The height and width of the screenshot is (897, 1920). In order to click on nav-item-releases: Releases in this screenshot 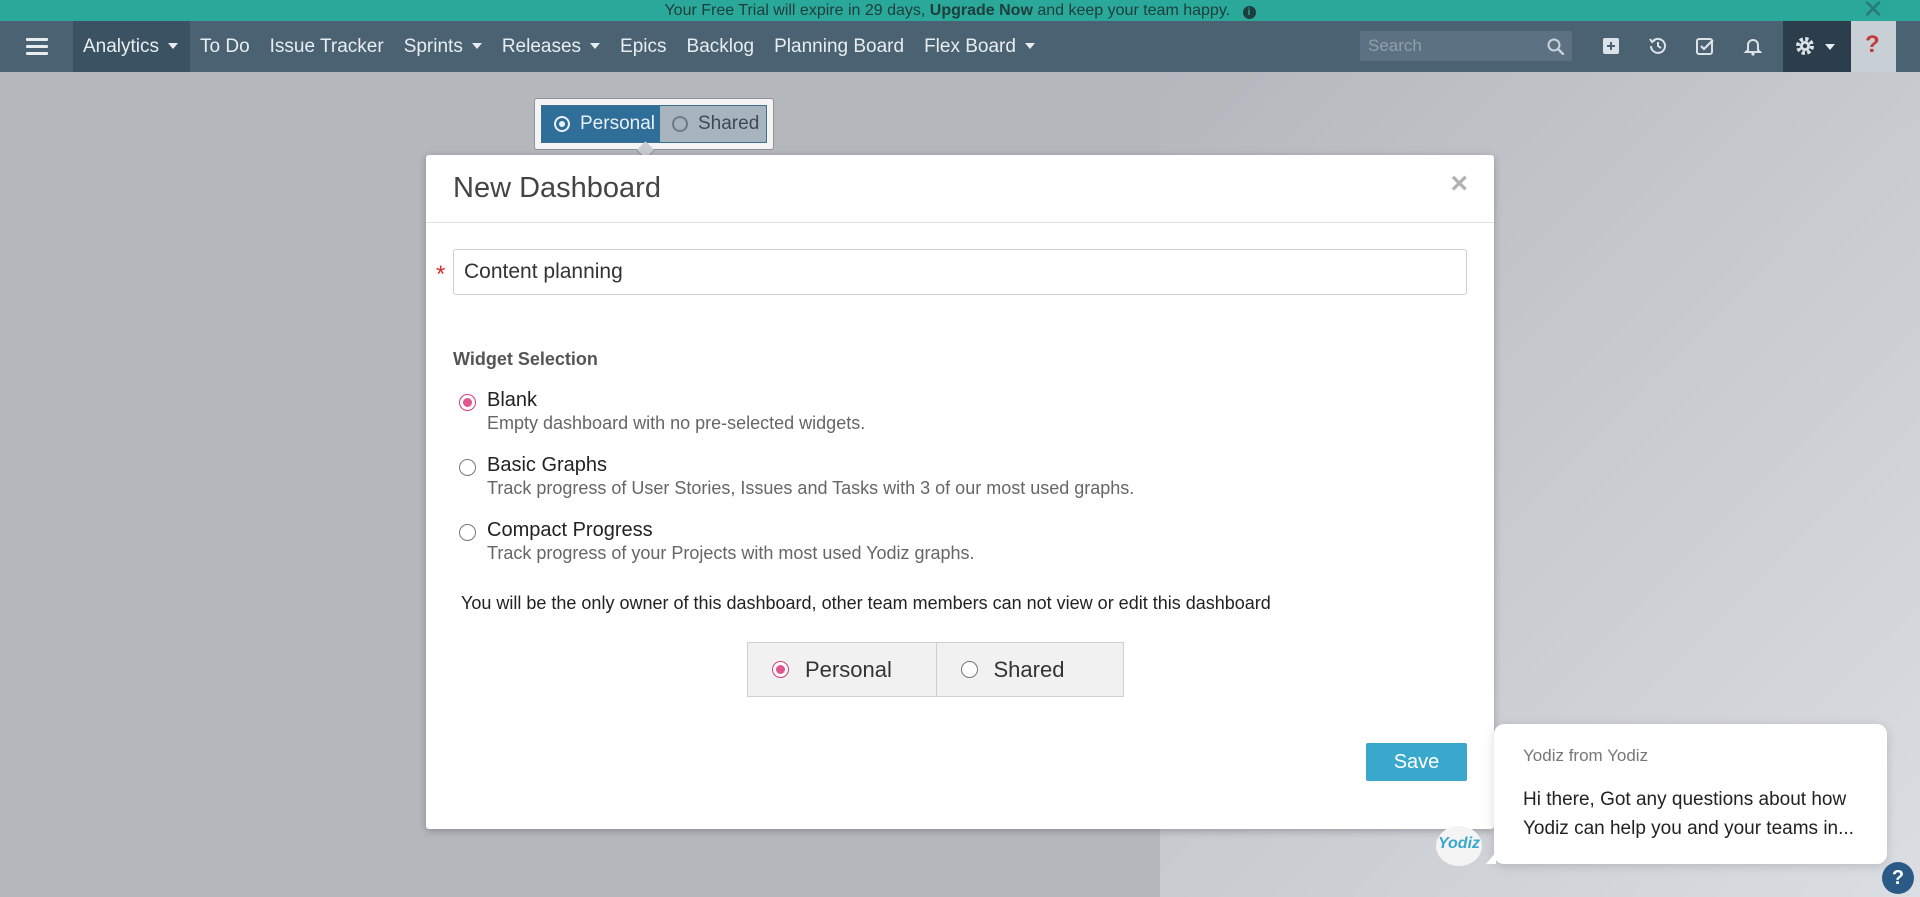, I will do `click(551, 46)`.